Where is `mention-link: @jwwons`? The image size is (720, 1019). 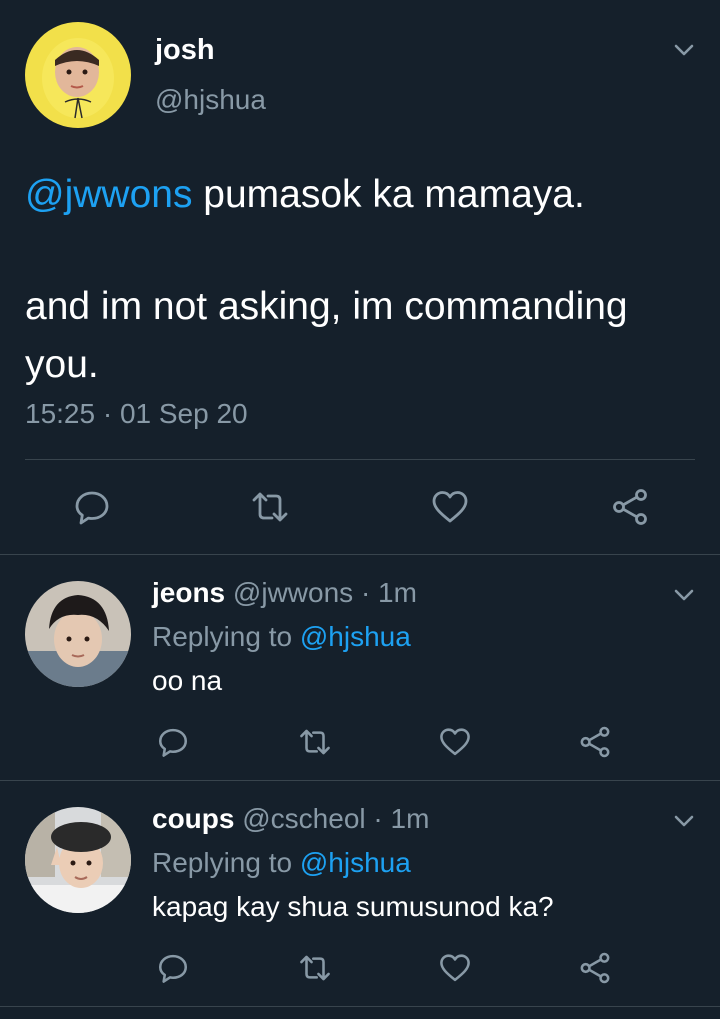 mention-link: @jwwons is located at coordinates (108, 194).